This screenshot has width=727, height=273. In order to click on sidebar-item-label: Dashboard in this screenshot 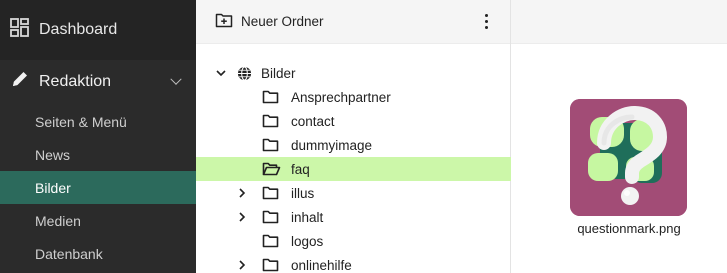, I will do `click(78, 29)`.